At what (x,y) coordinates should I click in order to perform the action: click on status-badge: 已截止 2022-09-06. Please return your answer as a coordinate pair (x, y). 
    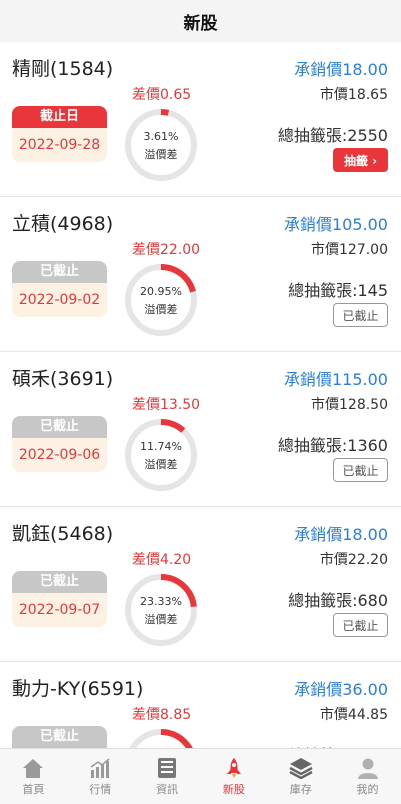
    Looking at the image, I should click on (59, 444).